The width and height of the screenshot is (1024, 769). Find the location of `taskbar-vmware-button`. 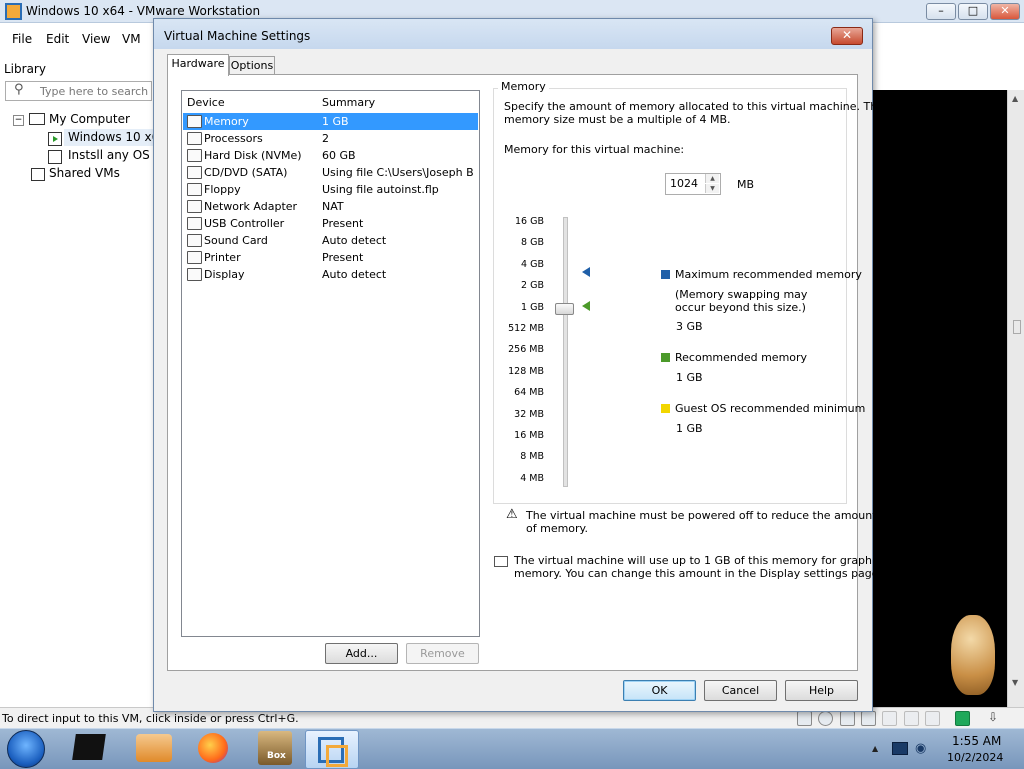

taskbar-vmware-button is located at coordinates (332, 749).